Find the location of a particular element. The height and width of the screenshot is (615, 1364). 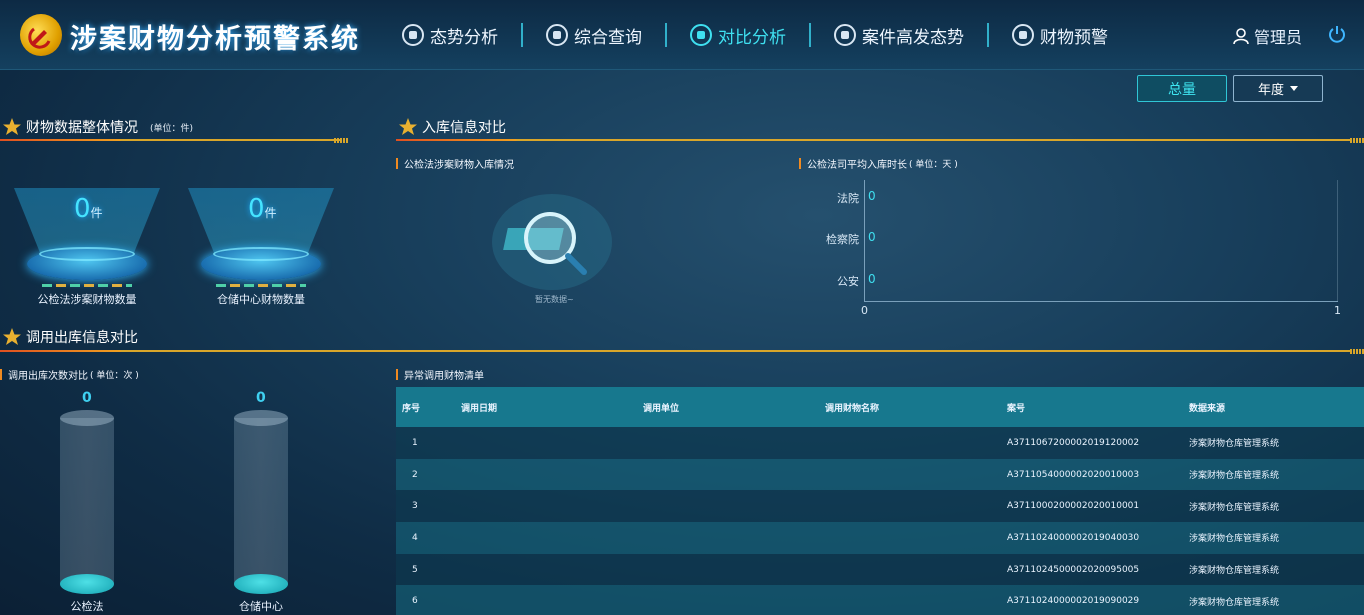

cylinder-label-warehouse: 仓储中心 is located at coordinates (261, 606).